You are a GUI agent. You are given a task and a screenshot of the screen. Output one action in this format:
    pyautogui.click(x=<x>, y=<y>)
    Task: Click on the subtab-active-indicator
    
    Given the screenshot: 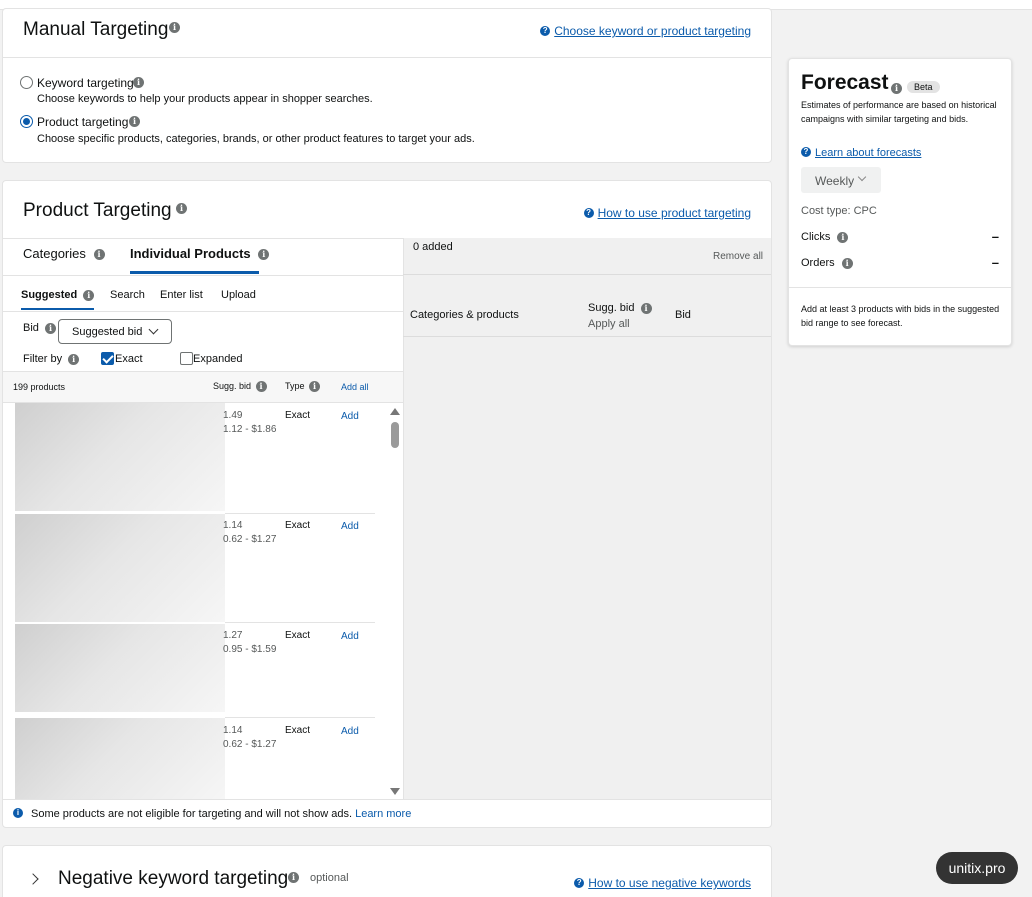 What is the action you would take?
    pyautogui.click(x=57, y=309)
    